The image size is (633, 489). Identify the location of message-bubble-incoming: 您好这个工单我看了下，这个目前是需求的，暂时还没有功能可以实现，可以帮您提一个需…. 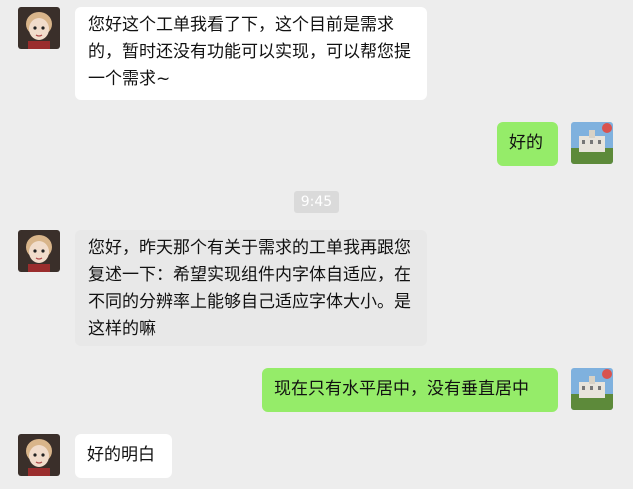
(251, 53).